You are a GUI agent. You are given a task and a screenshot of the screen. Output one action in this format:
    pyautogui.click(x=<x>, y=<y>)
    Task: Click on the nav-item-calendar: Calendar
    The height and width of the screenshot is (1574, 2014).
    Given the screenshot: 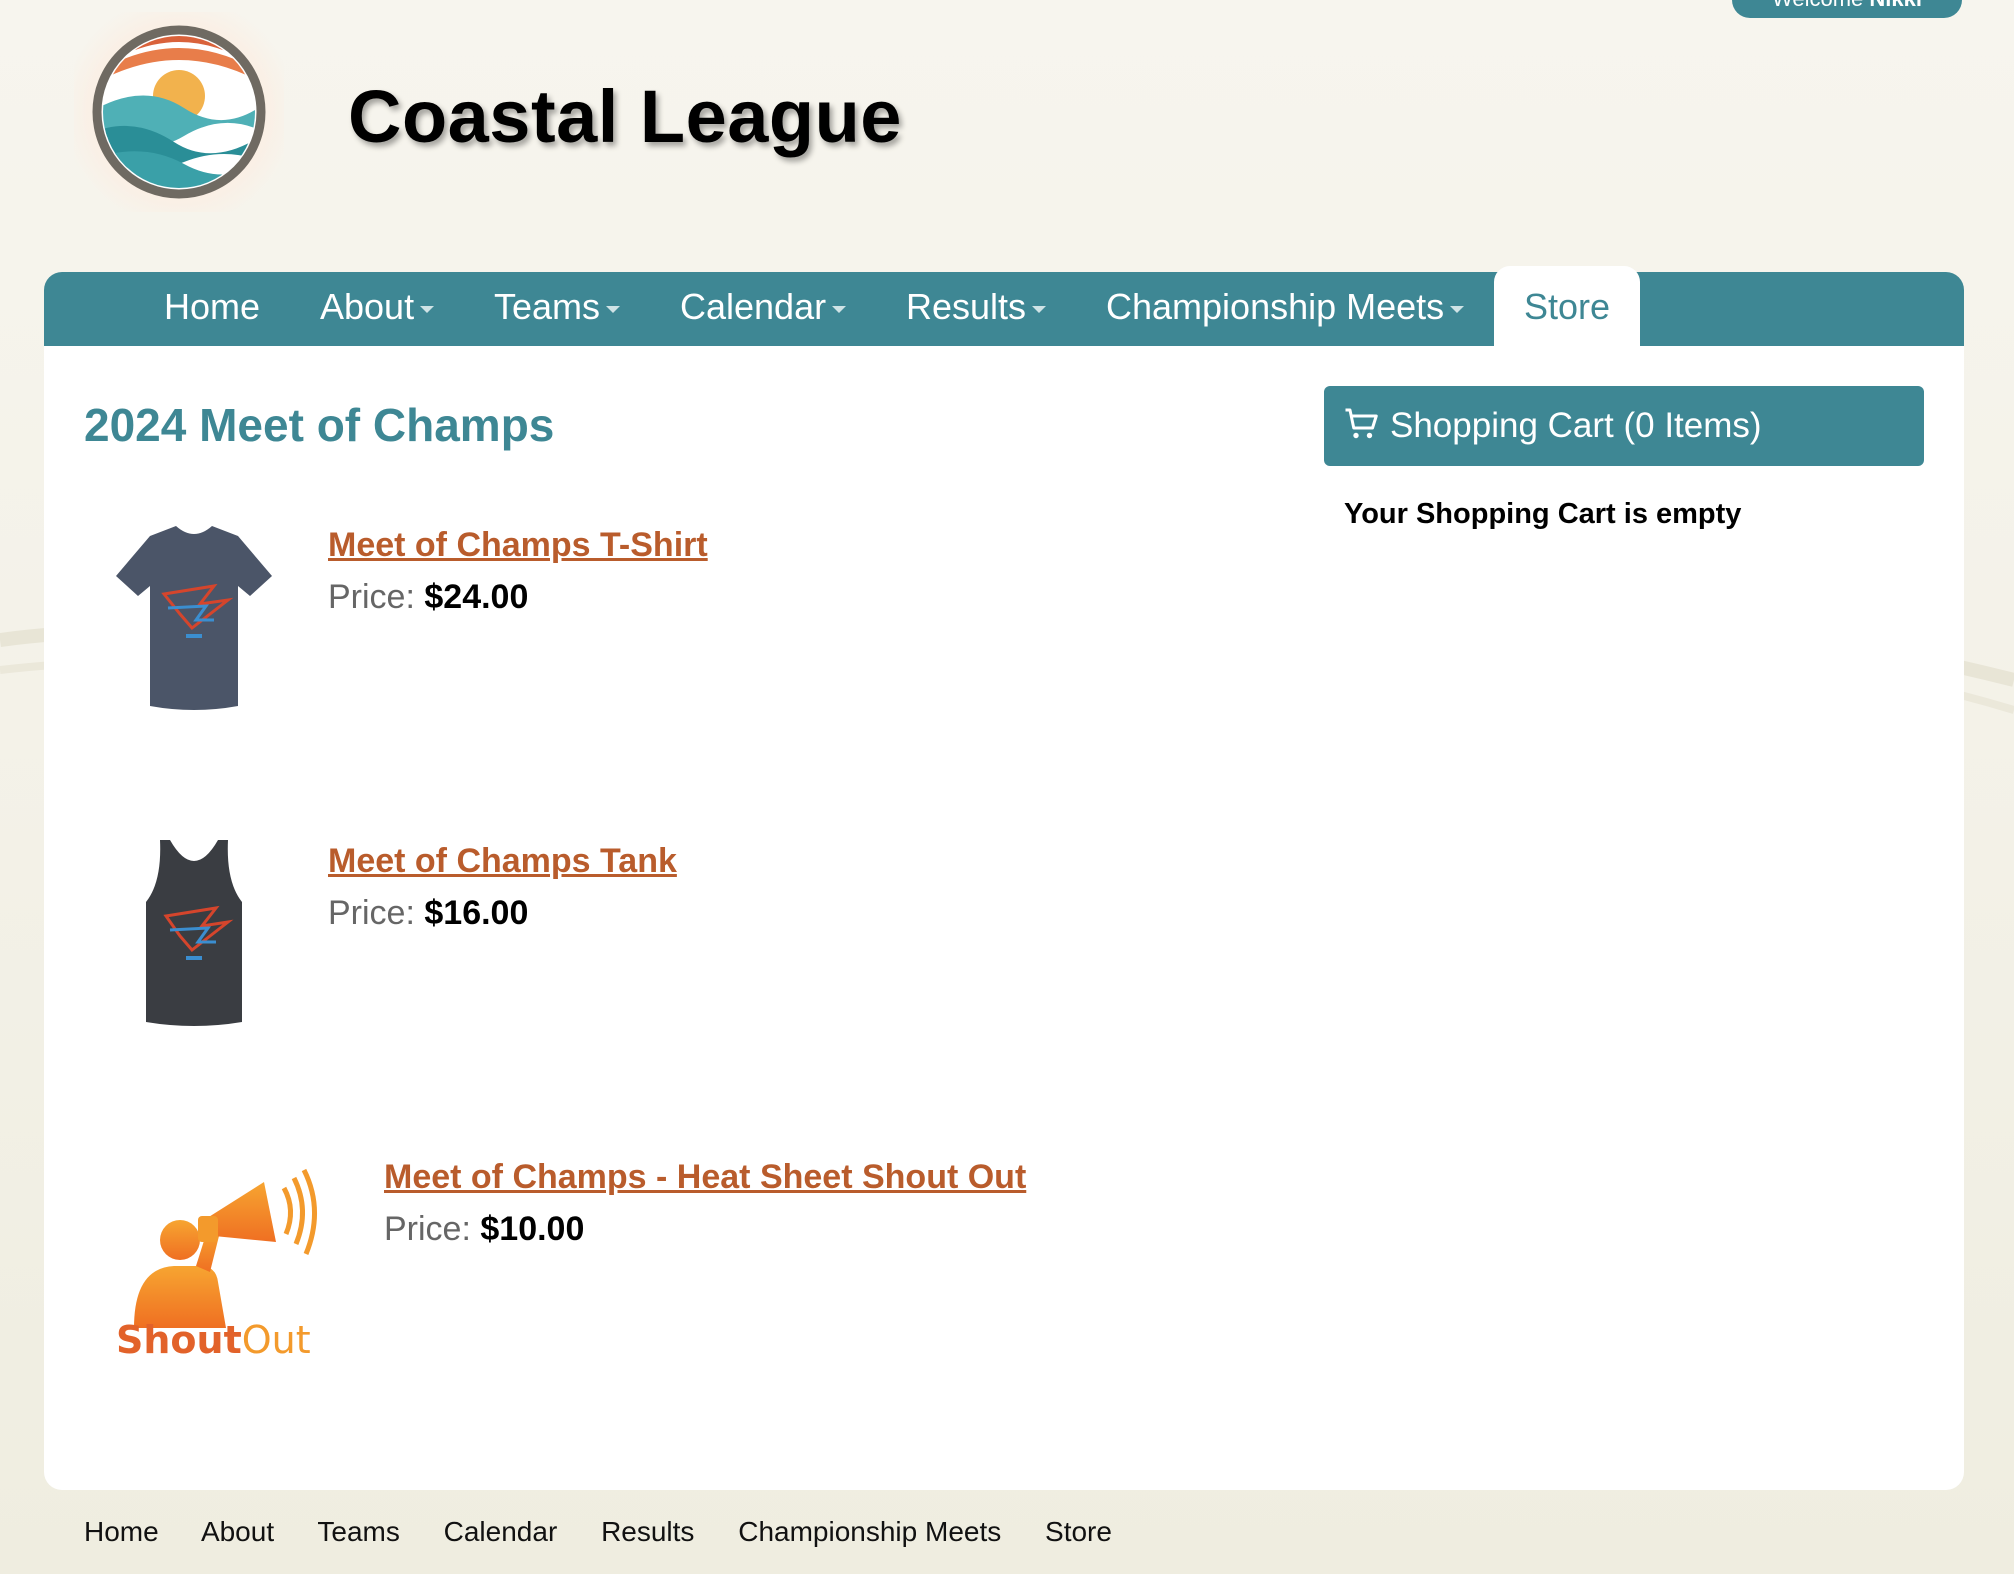 What is the action you would take?
    pyautogui.click(x=763, y=309)
    